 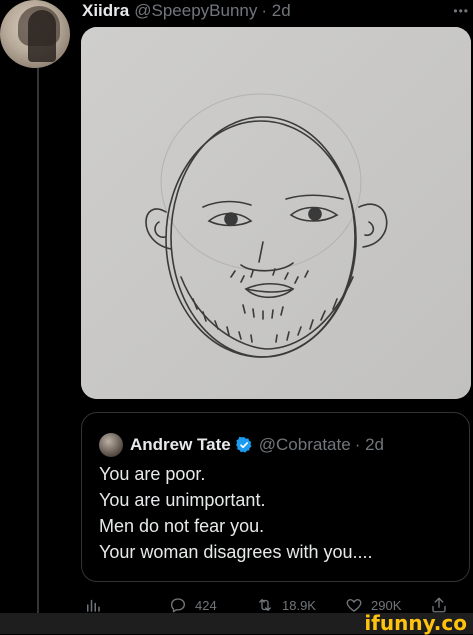 What do you see at coordinates (299, 605) in the screenshot?
I see `retweet-count: 18.9K` at bounding box center [299, 605].